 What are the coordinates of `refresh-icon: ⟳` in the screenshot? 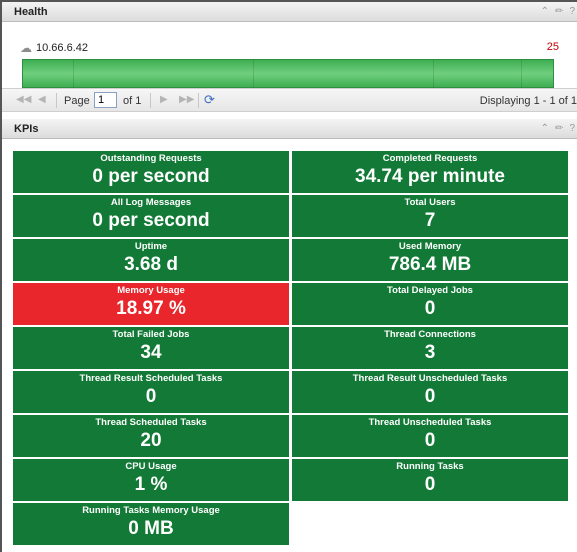 It's located at (209, 100).